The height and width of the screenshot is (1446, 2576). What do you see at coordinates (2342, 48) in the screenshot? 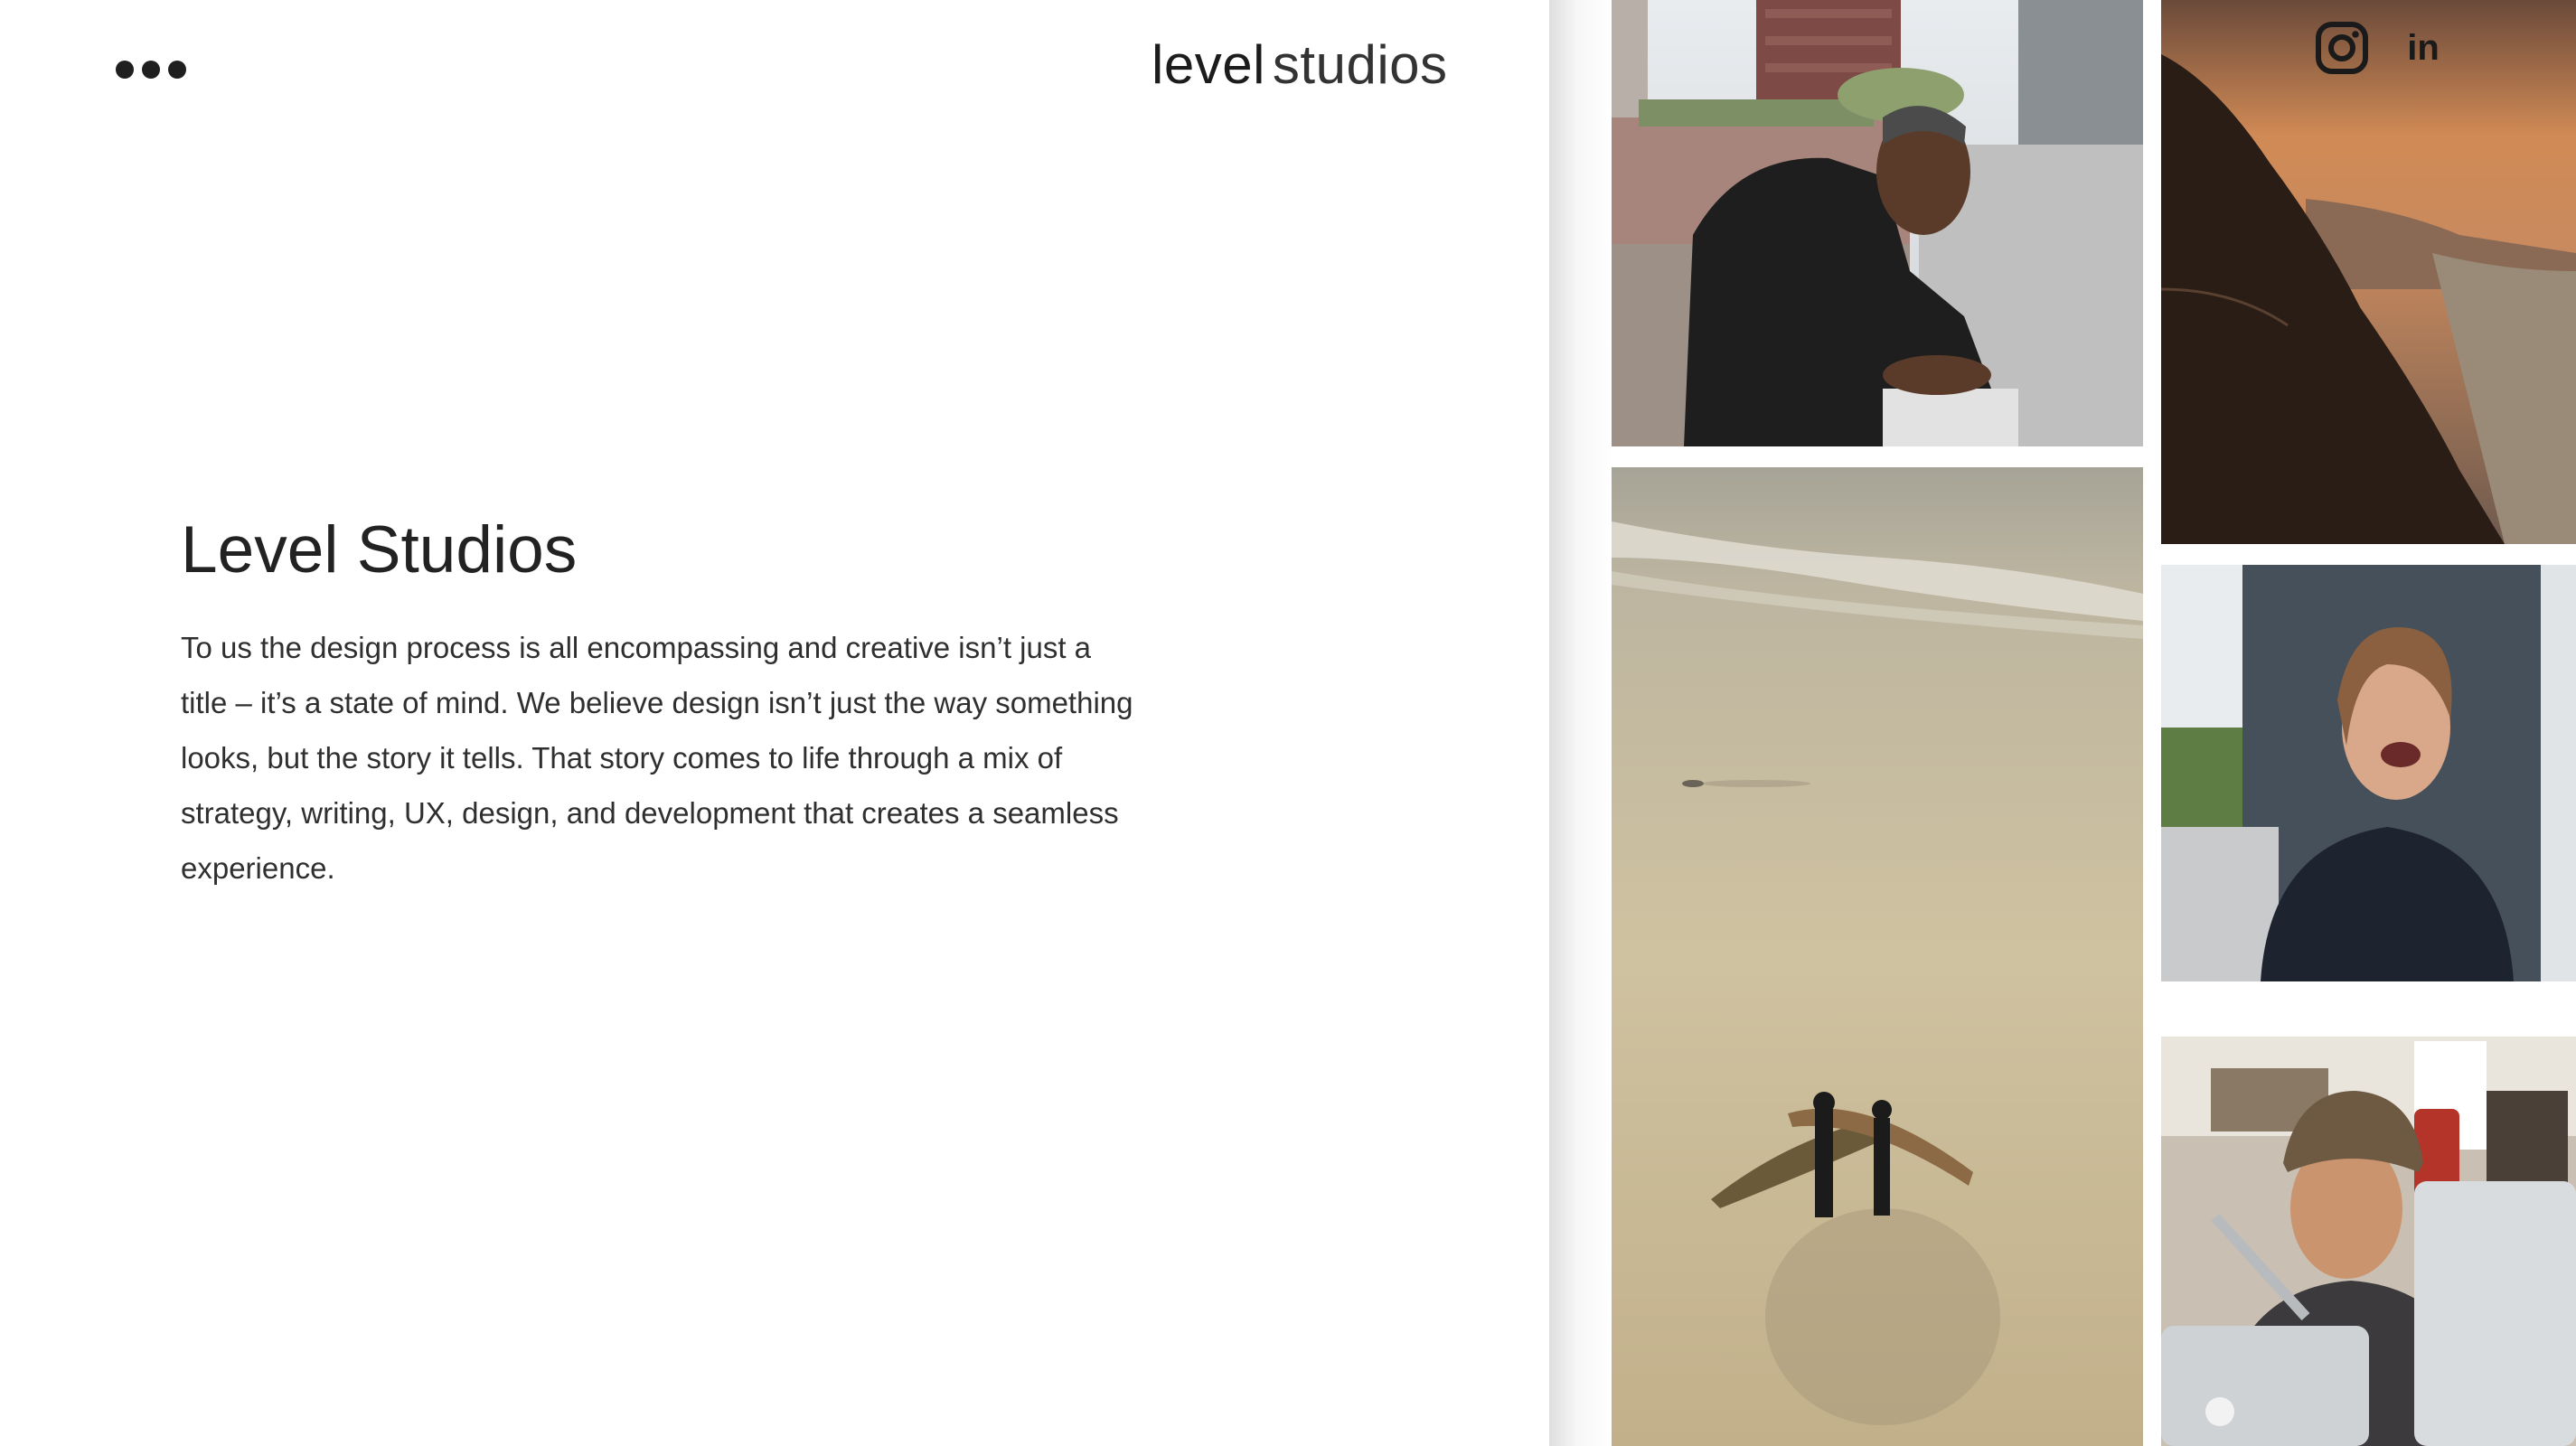
I see `instagram-icon` at bounding box center [2342, 48].